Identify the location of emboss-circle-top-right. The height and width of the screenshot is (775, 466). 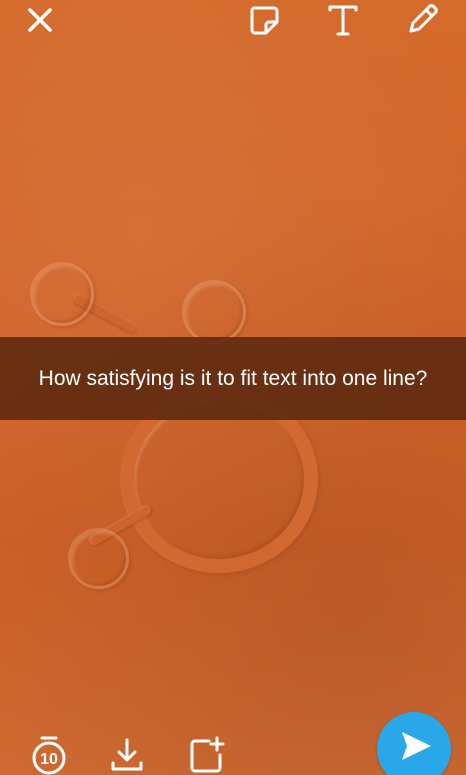
(214, 312).